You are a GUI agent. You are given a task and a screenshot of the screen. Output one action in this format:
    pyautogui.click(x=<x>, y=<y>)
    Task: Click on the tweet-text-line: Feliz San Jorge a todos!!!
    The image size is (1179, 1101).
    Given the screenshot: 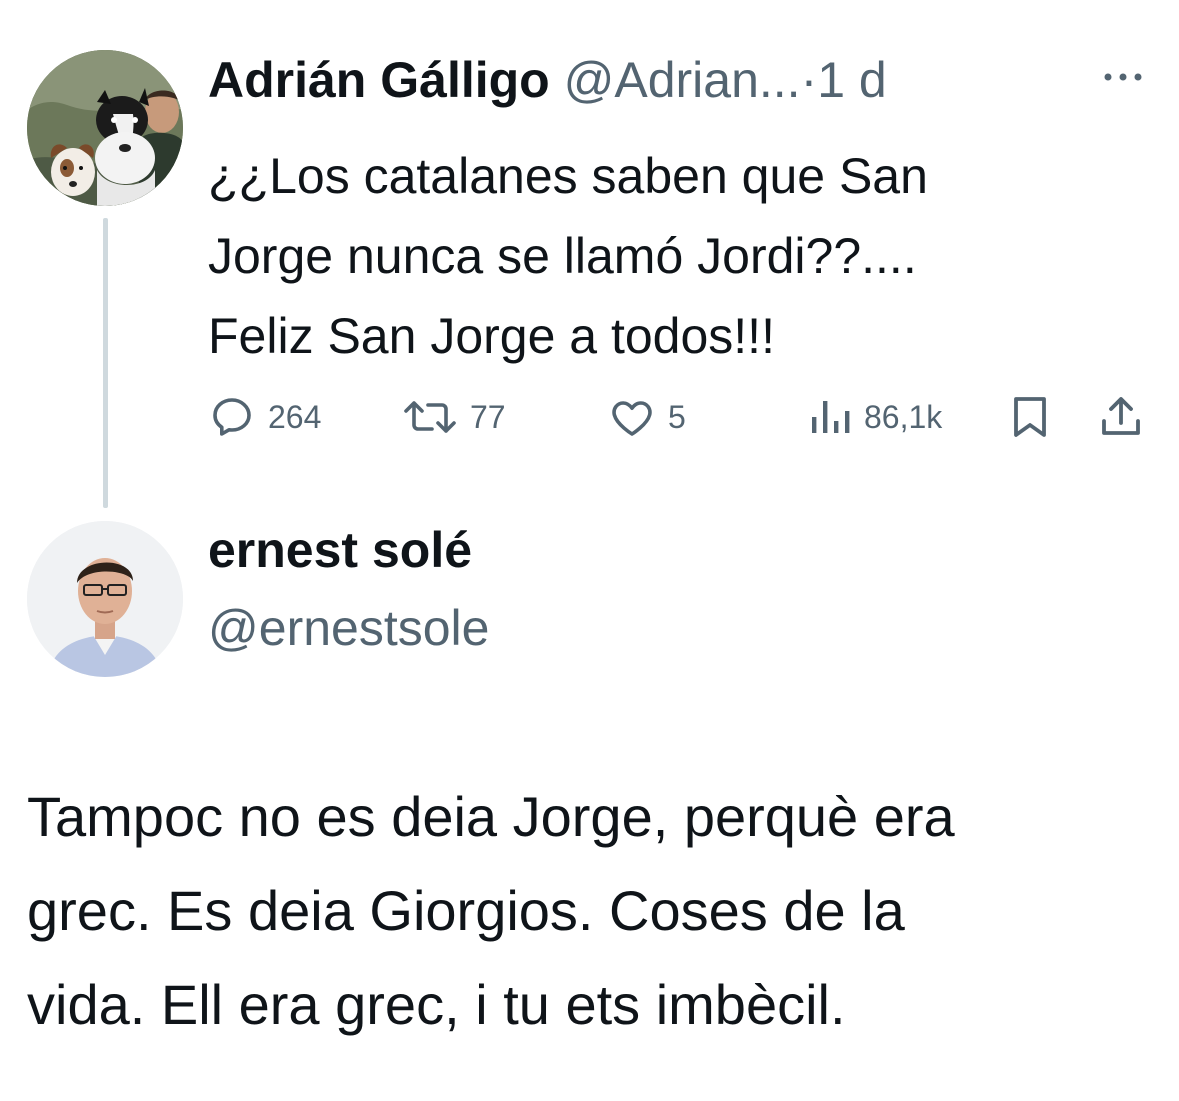 What is the action you would take?
    pyautogui.click(x=491, y=336)
    